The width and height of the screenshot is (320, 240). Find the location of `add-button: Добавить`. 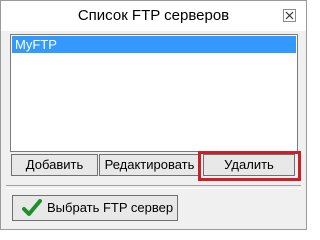

add-button: Добавить is located at coordinates (54, 165).